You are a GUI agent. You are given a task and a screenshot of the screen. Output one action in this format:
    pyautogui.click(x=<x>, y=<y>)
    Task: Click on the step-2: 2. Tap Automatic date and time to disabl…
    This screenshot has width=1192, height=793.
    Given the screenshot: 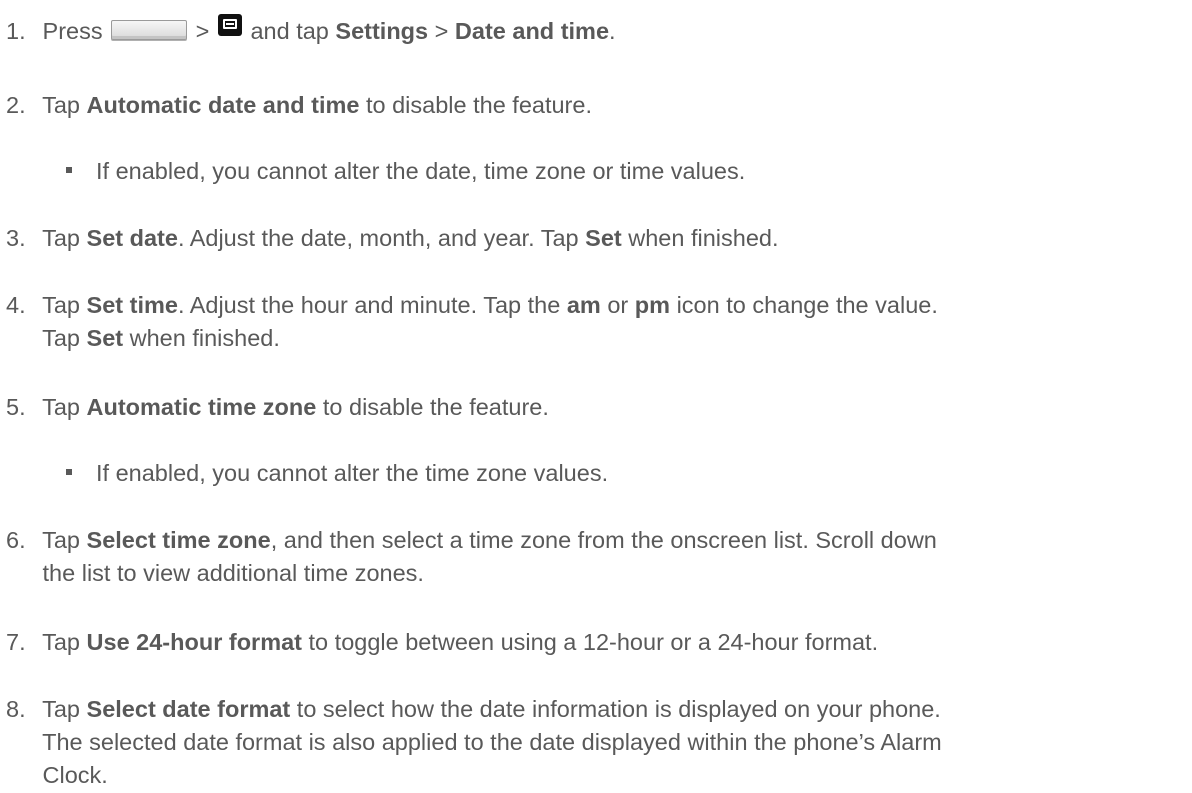 What is the action you would take?
    pyautogui.click(x=597, y=105)
    